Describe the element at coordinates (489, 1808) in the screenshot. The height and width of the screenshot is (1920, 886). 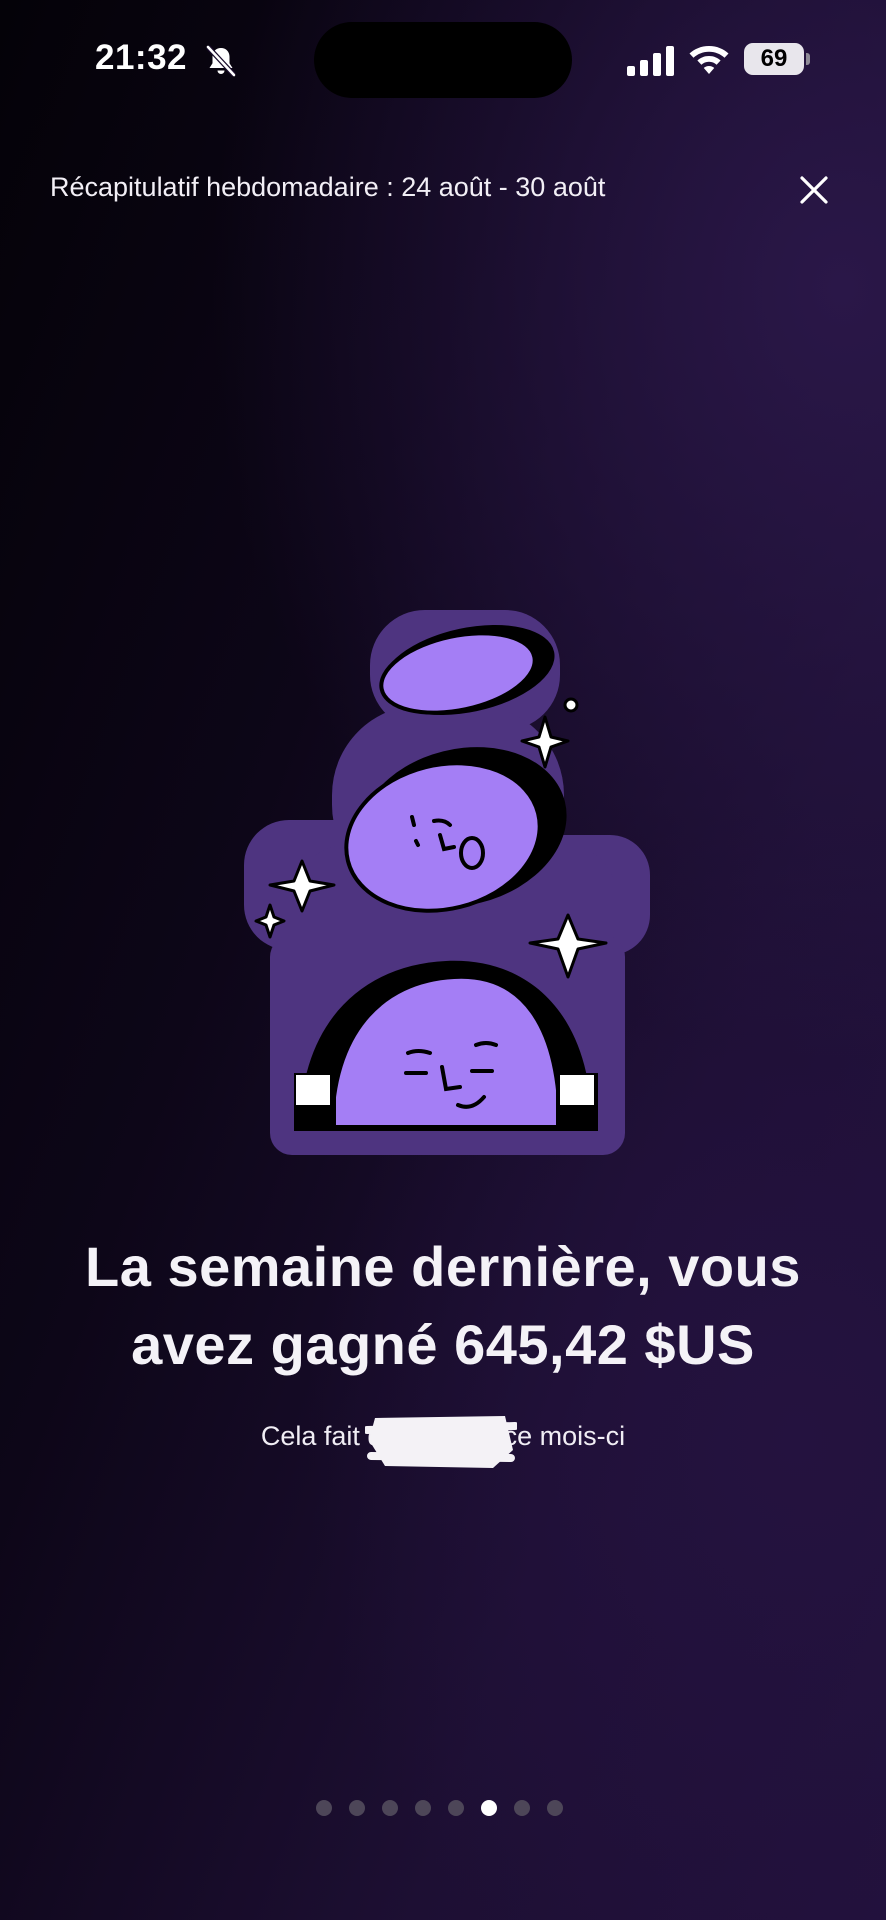
I see `page-dot-active` at that location.